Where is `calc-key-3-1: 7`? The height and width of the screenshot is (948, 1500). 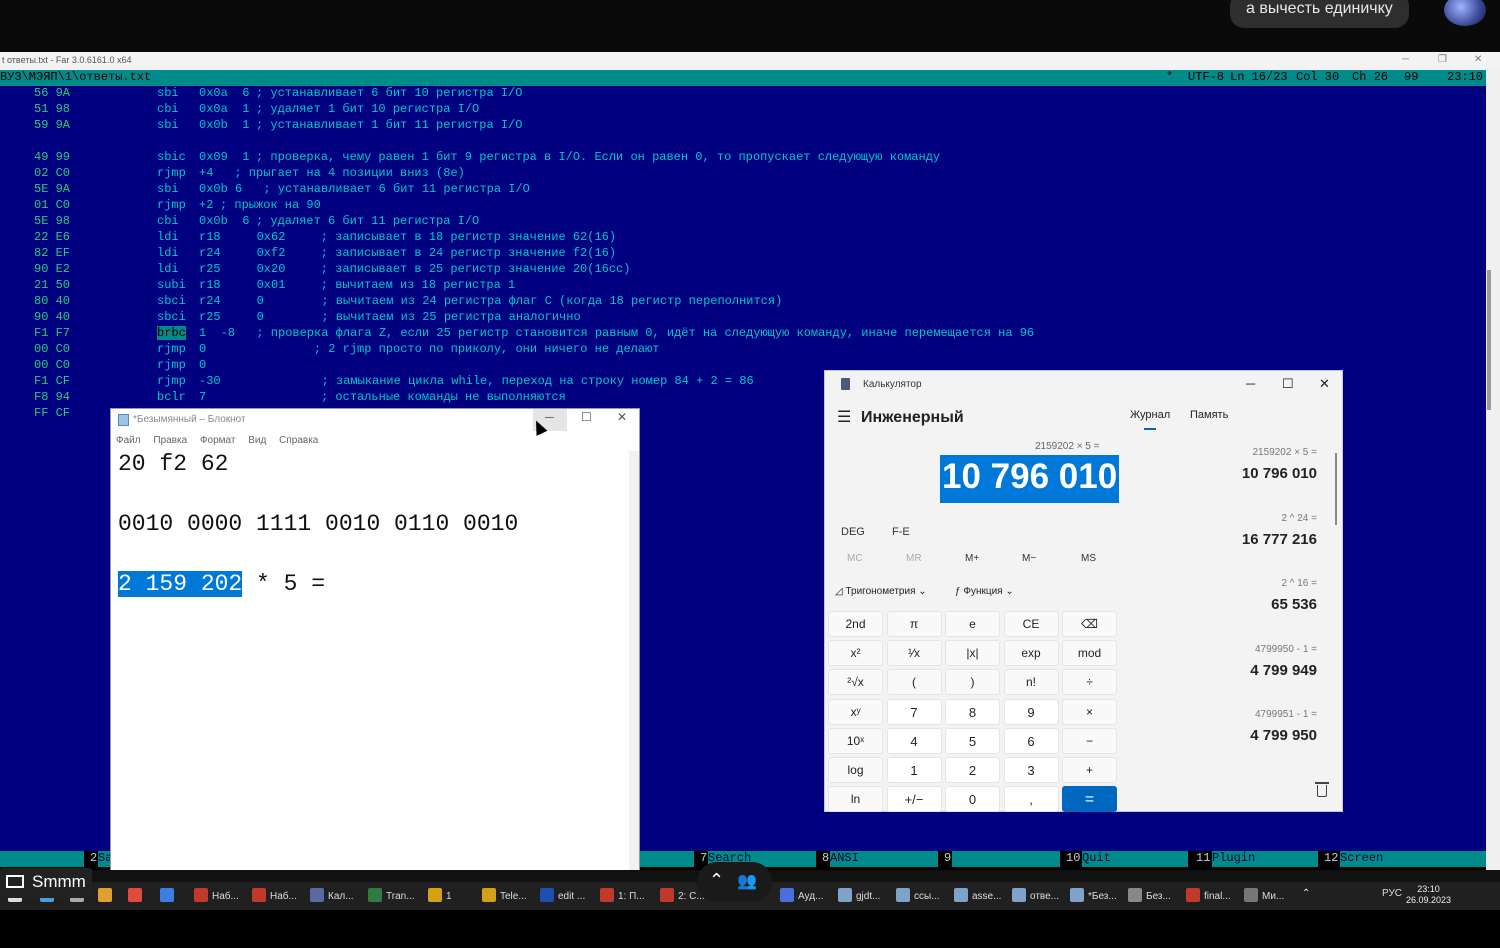
calc-key-3-1: 7 is located at coordinates (914, 711).